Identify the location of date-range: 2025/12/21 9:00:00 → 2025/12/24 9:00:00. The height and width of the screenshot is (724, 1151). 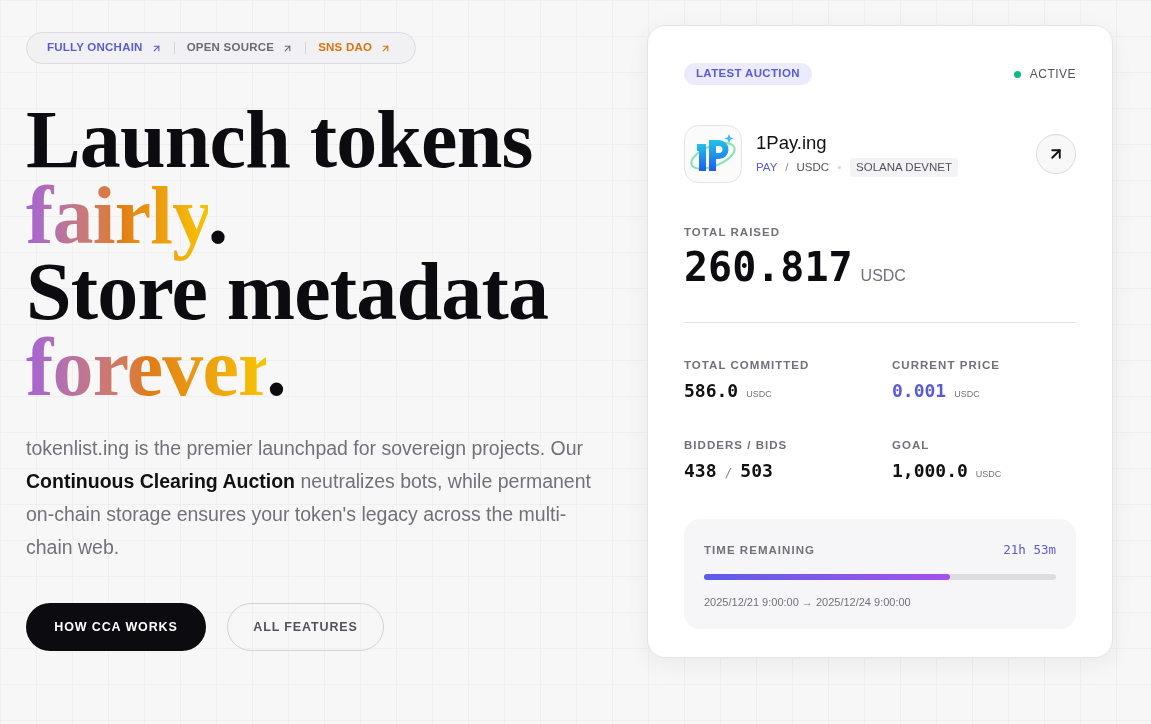
(808, 601).